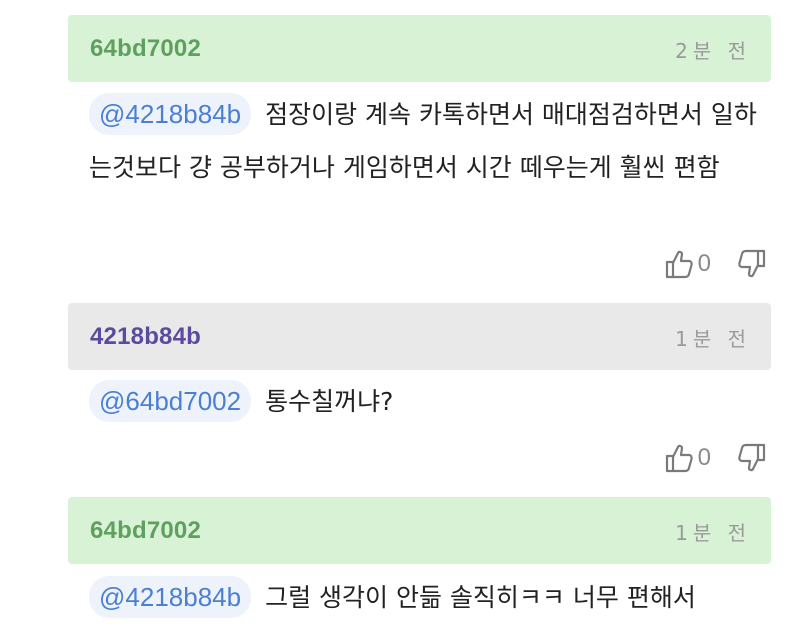  I want to click on comment-time: 2분 전, so click(713, 51).